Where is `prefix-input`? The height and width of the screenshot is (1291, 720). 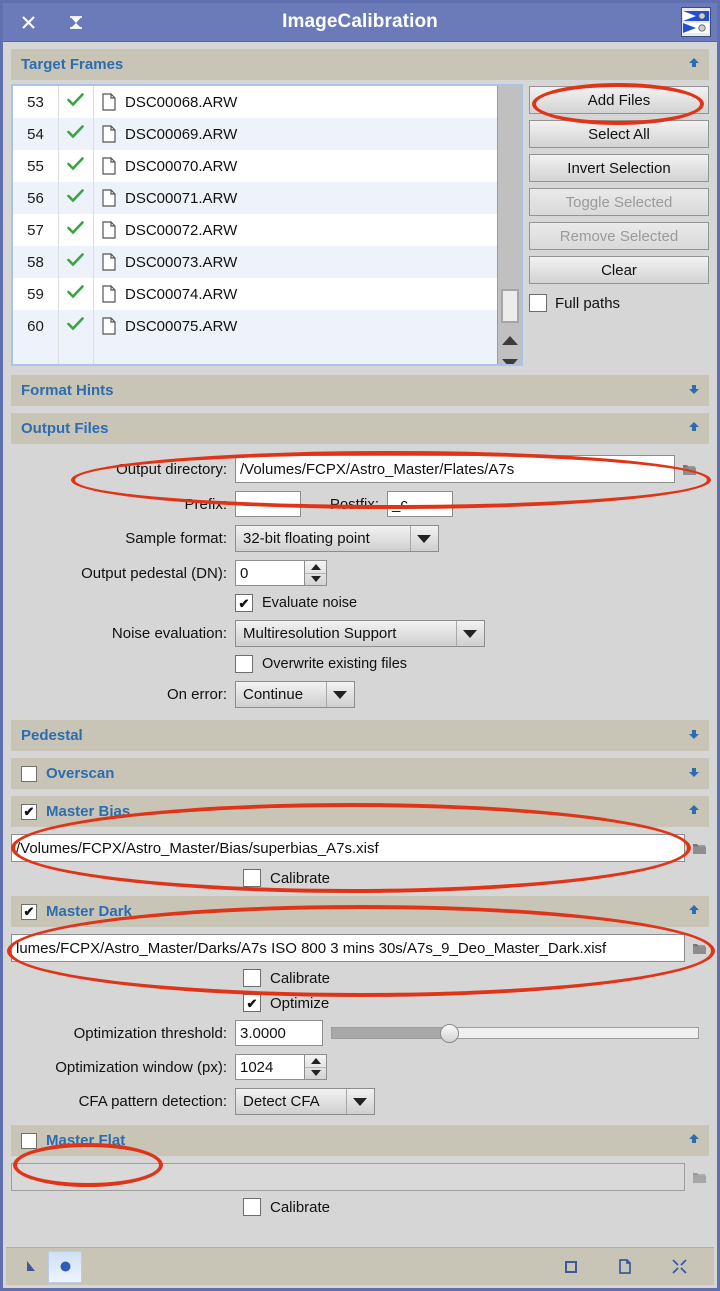 prefix-input is located at coordinates (268, 504).